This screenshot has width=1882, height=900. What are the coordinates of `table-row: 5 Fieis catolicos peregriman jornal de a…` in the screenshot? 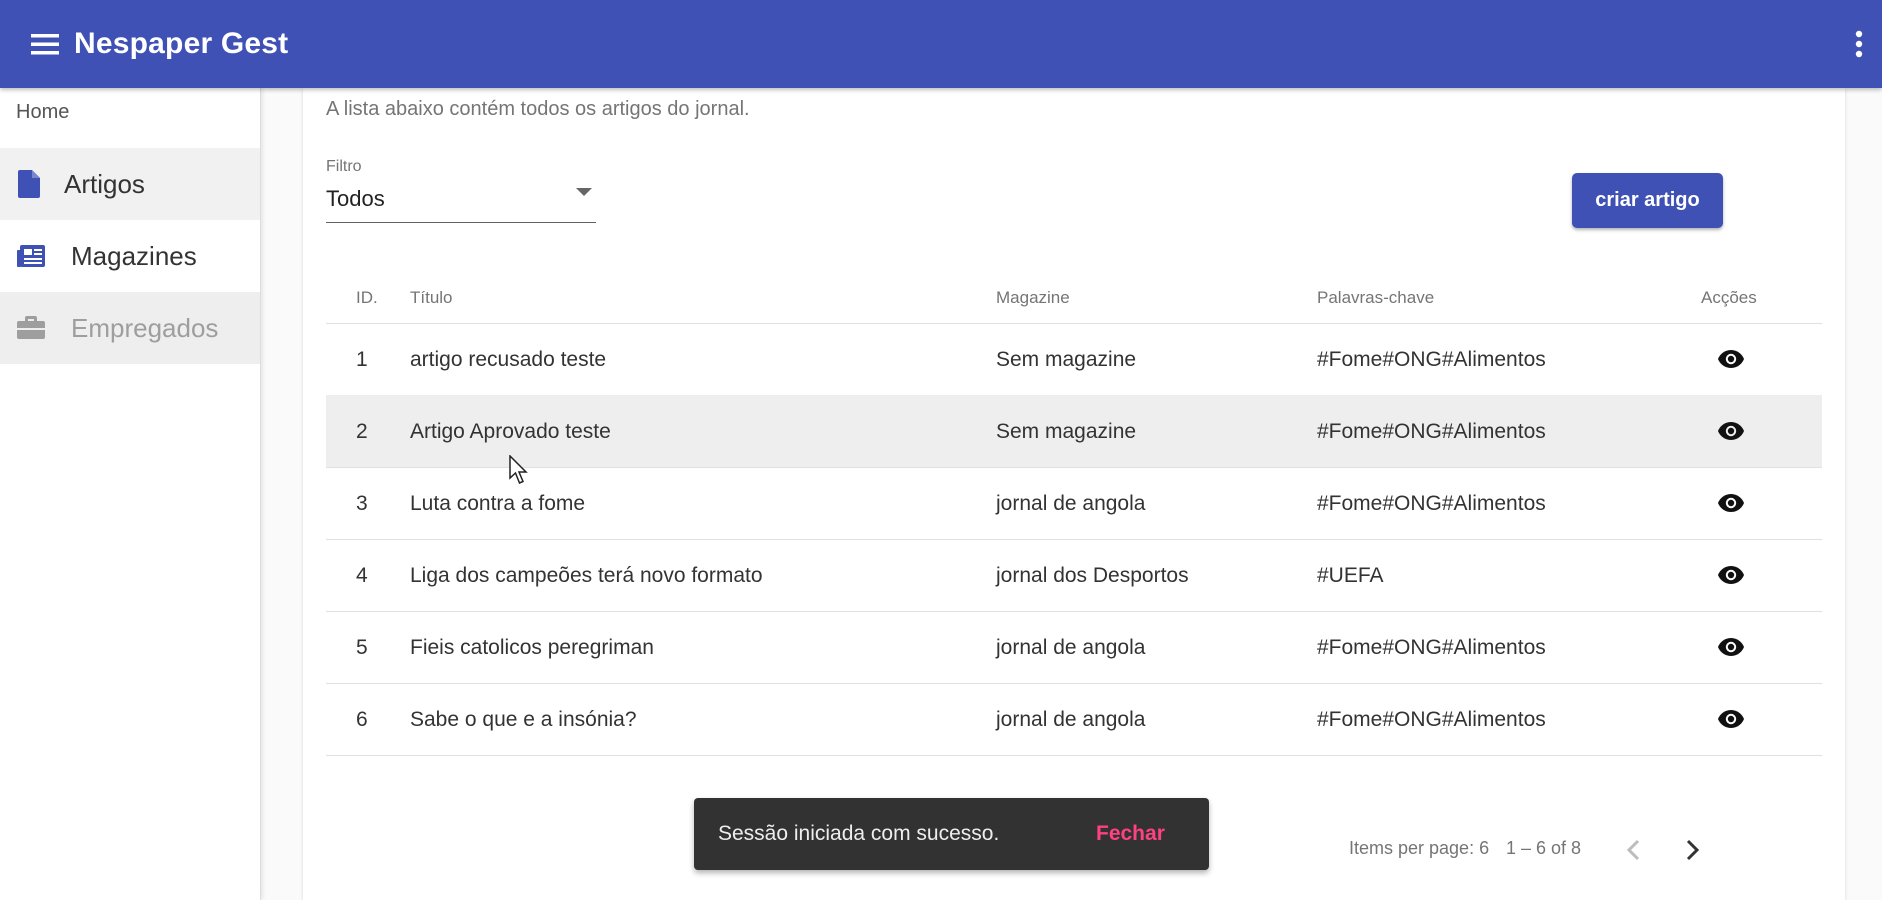 It's located at (1074, 647).